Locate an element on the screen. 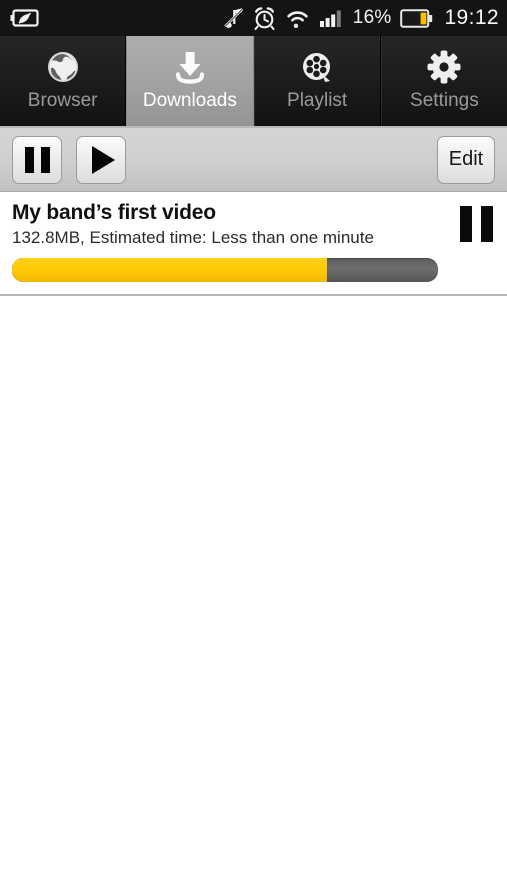 Image resolution: width=507 pixels, height=878 pixels. globe-icon is located at coordinates (63, 67).